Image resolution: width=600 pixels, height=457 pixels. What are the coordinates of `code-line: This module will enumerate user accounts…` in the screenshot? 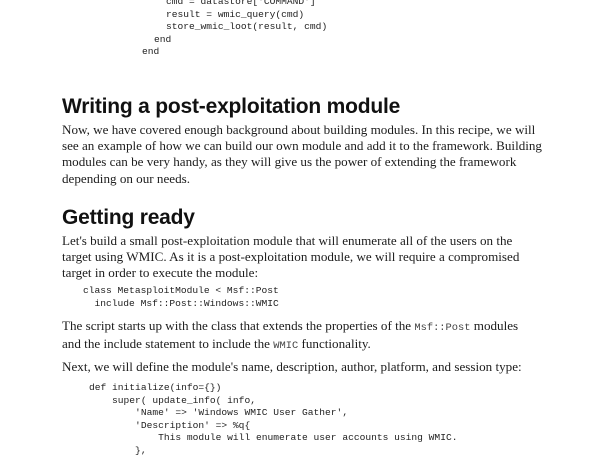 It's located at (273, 438).